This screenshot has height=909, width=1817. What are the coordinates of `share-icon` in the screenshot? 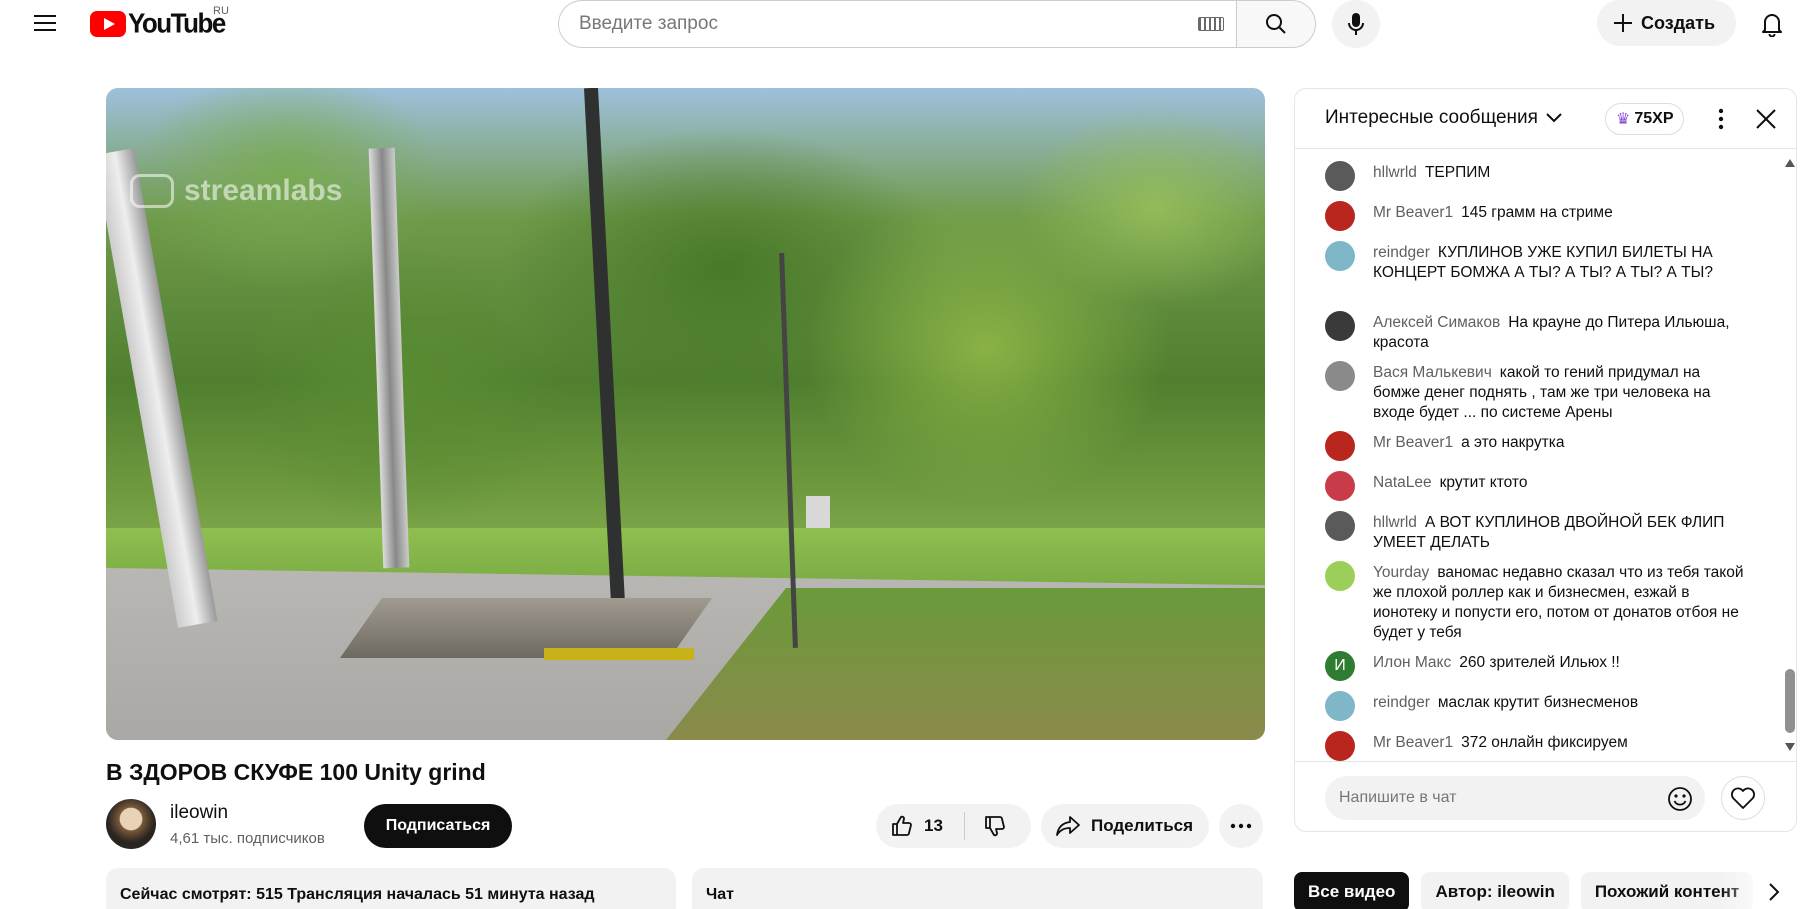 It's located at (1068, 826).